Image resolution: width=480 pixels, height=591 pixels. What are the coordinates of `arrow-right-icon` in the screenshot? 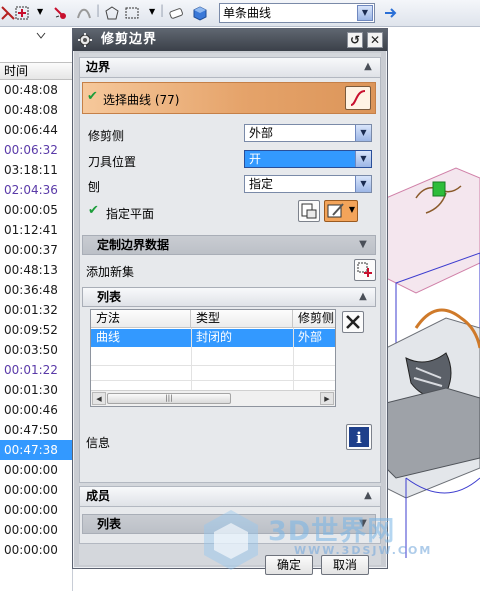 It's located at (390, 13).